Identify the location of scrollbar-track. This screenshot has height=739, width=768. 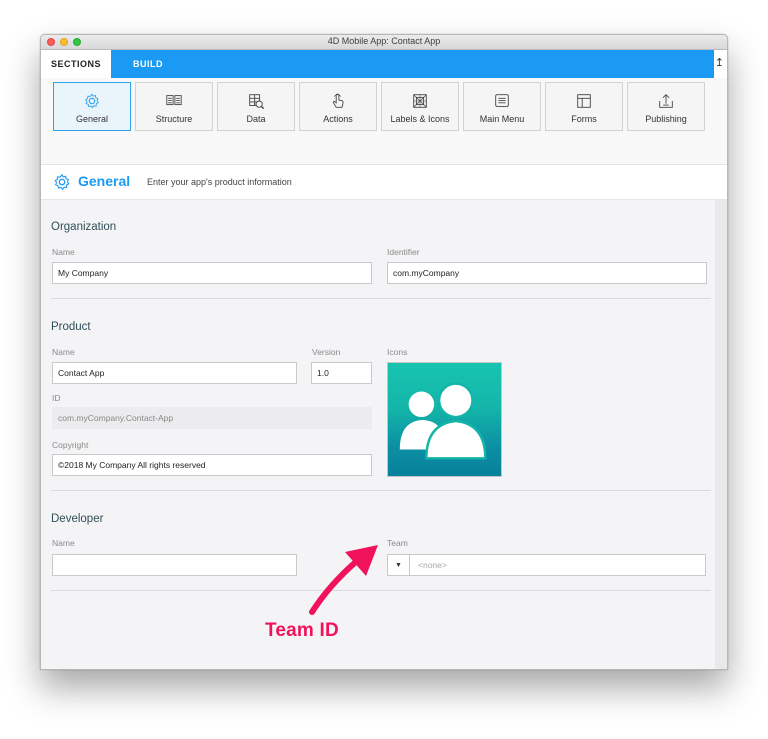
(721, 434).